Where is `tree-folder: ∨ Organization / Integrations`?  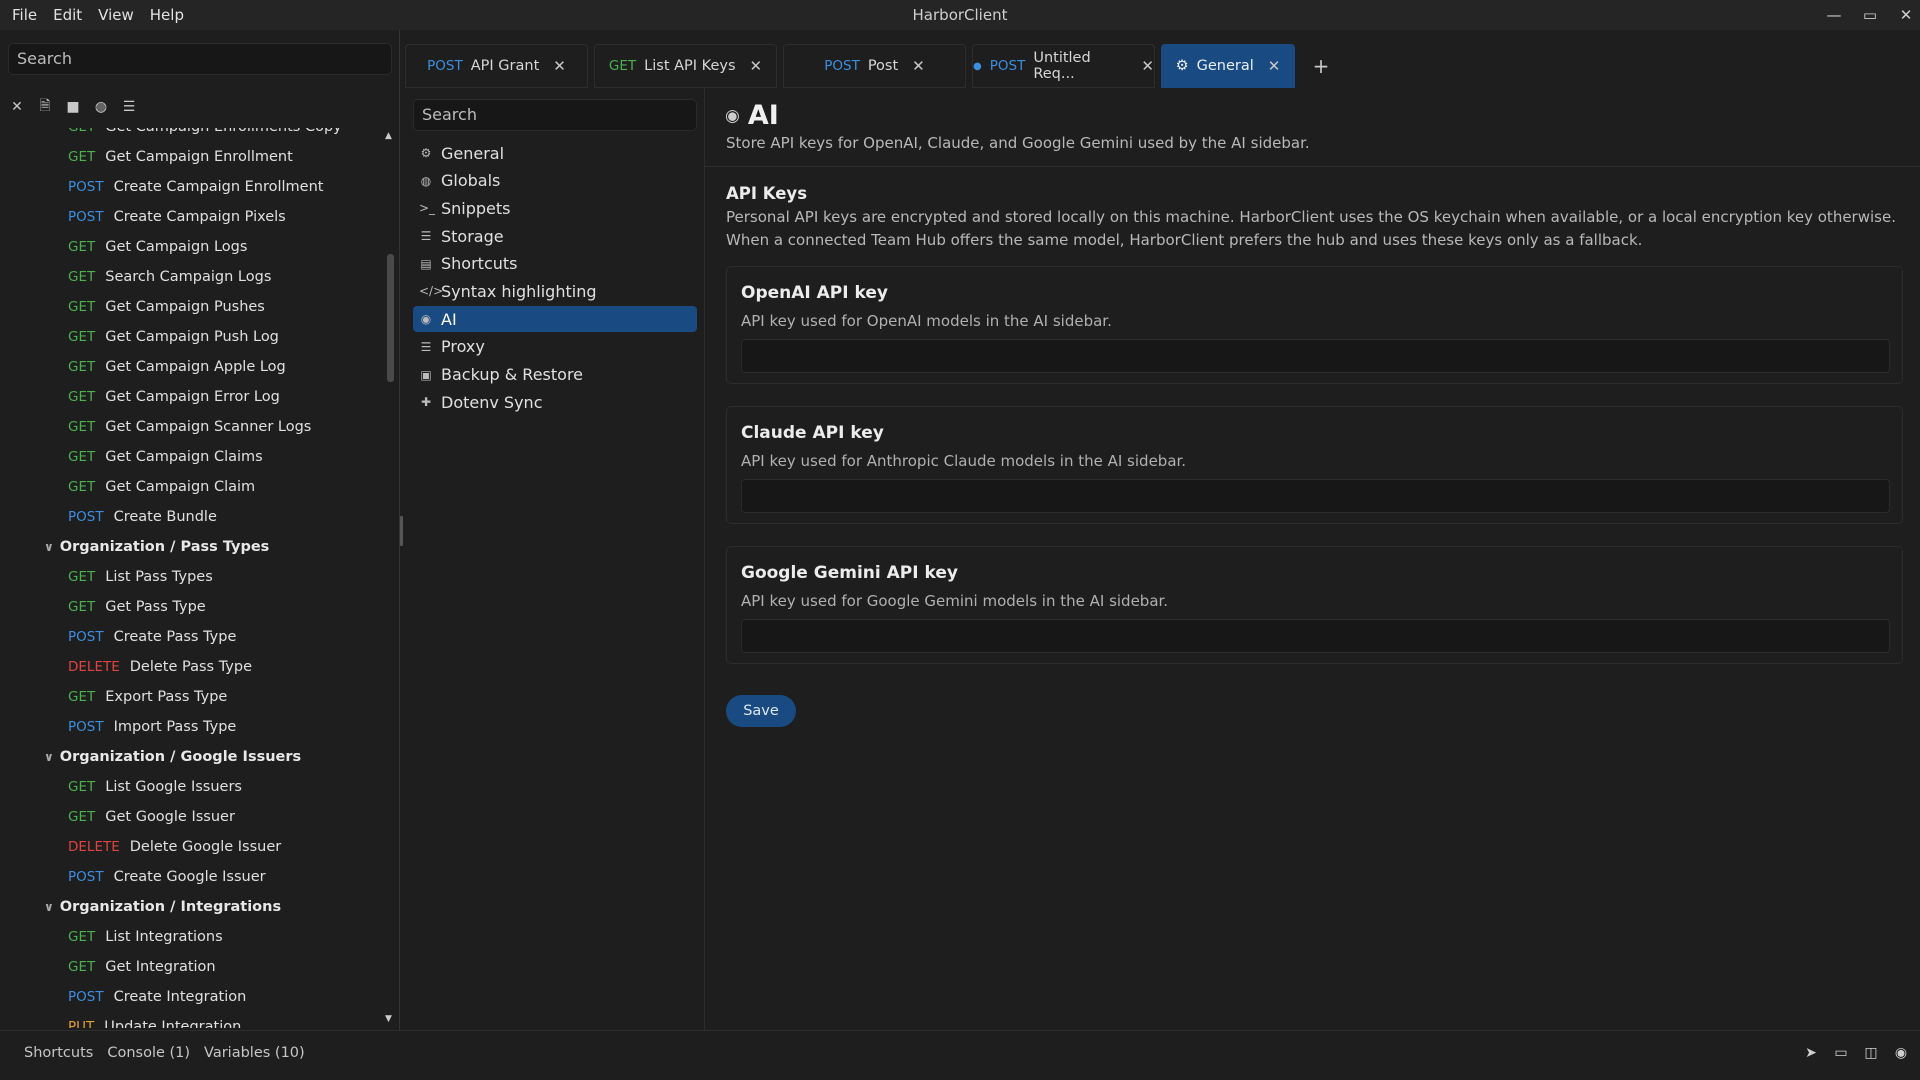
tree-folder: ∨ Organization / Integrations is located at coordinates (194, 907).